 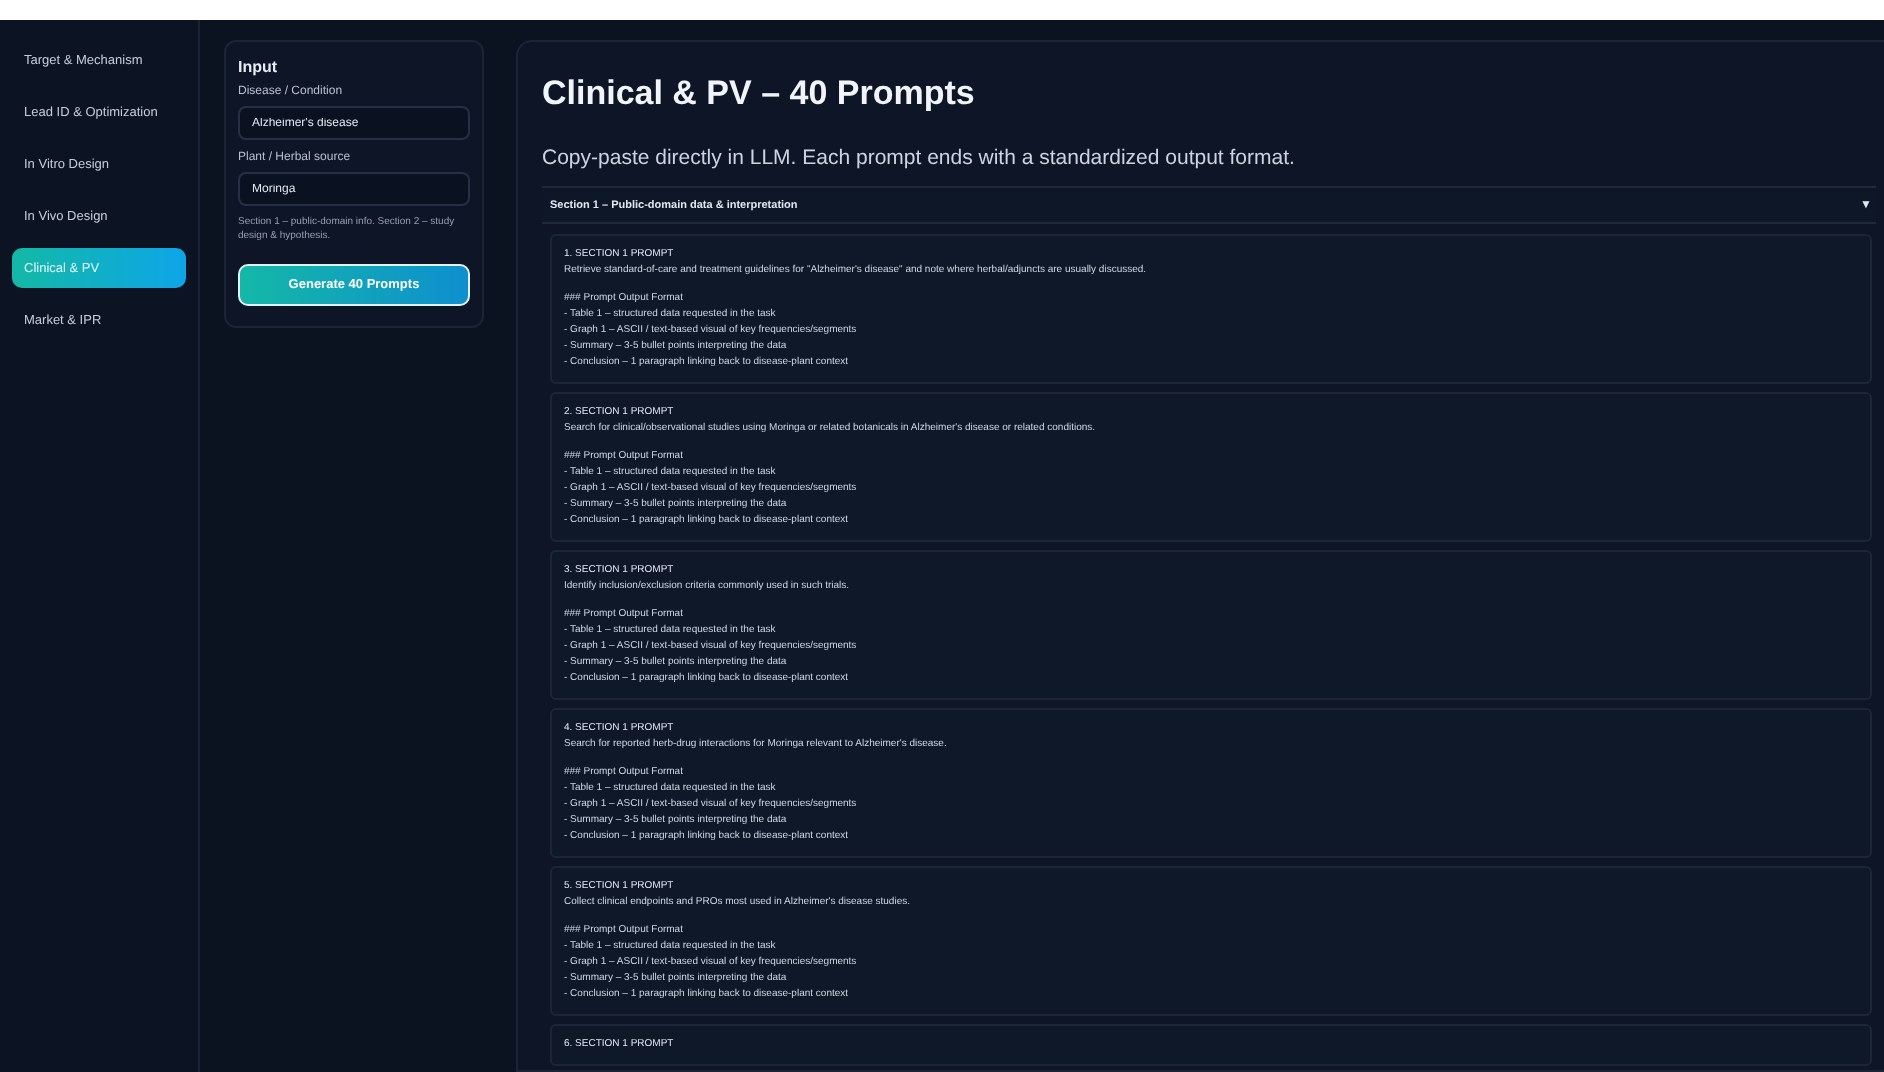 I want to click on panel-title: Input, so click(x=259, y=67).